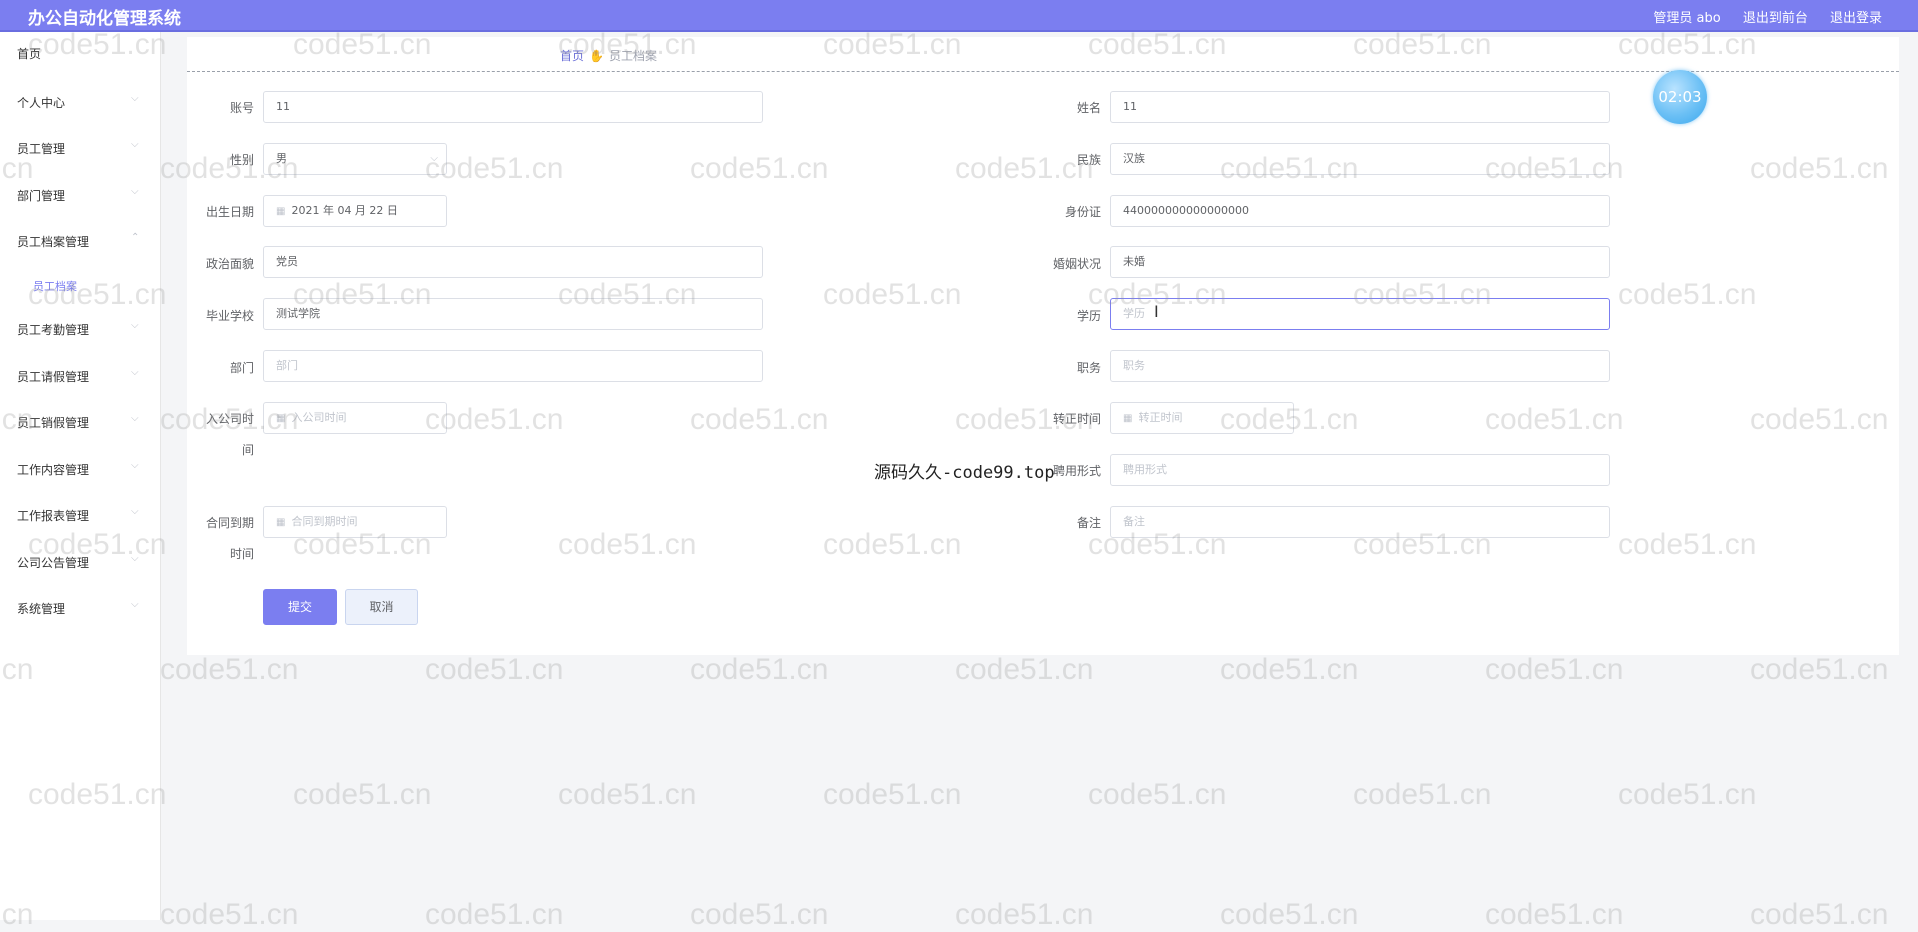 The height and width of the screenshot is (932, 1918). I want to click on school-label: 毕业学校, so click(229, 316).